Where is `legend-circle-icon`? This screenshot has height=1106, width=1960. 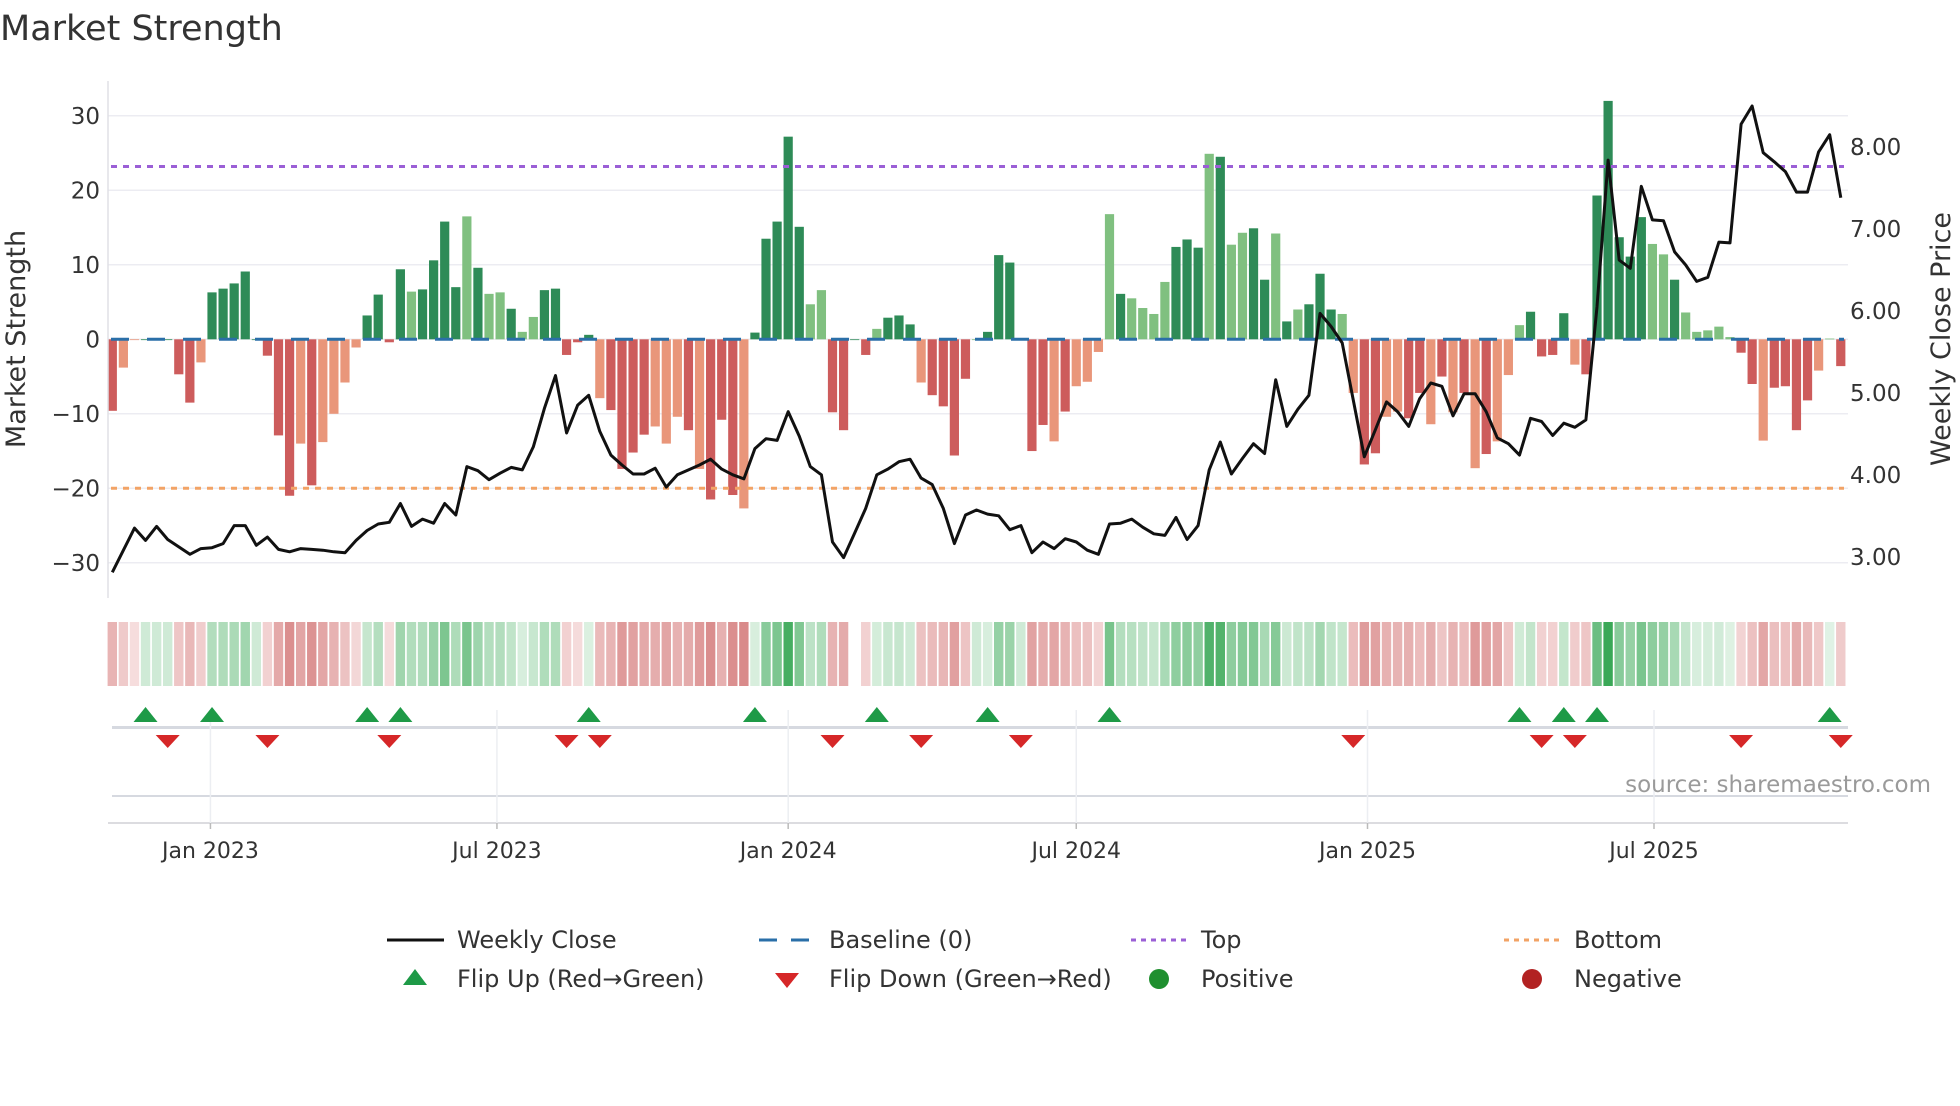 legend-circle-icon is located at coordinates (1532, 979).